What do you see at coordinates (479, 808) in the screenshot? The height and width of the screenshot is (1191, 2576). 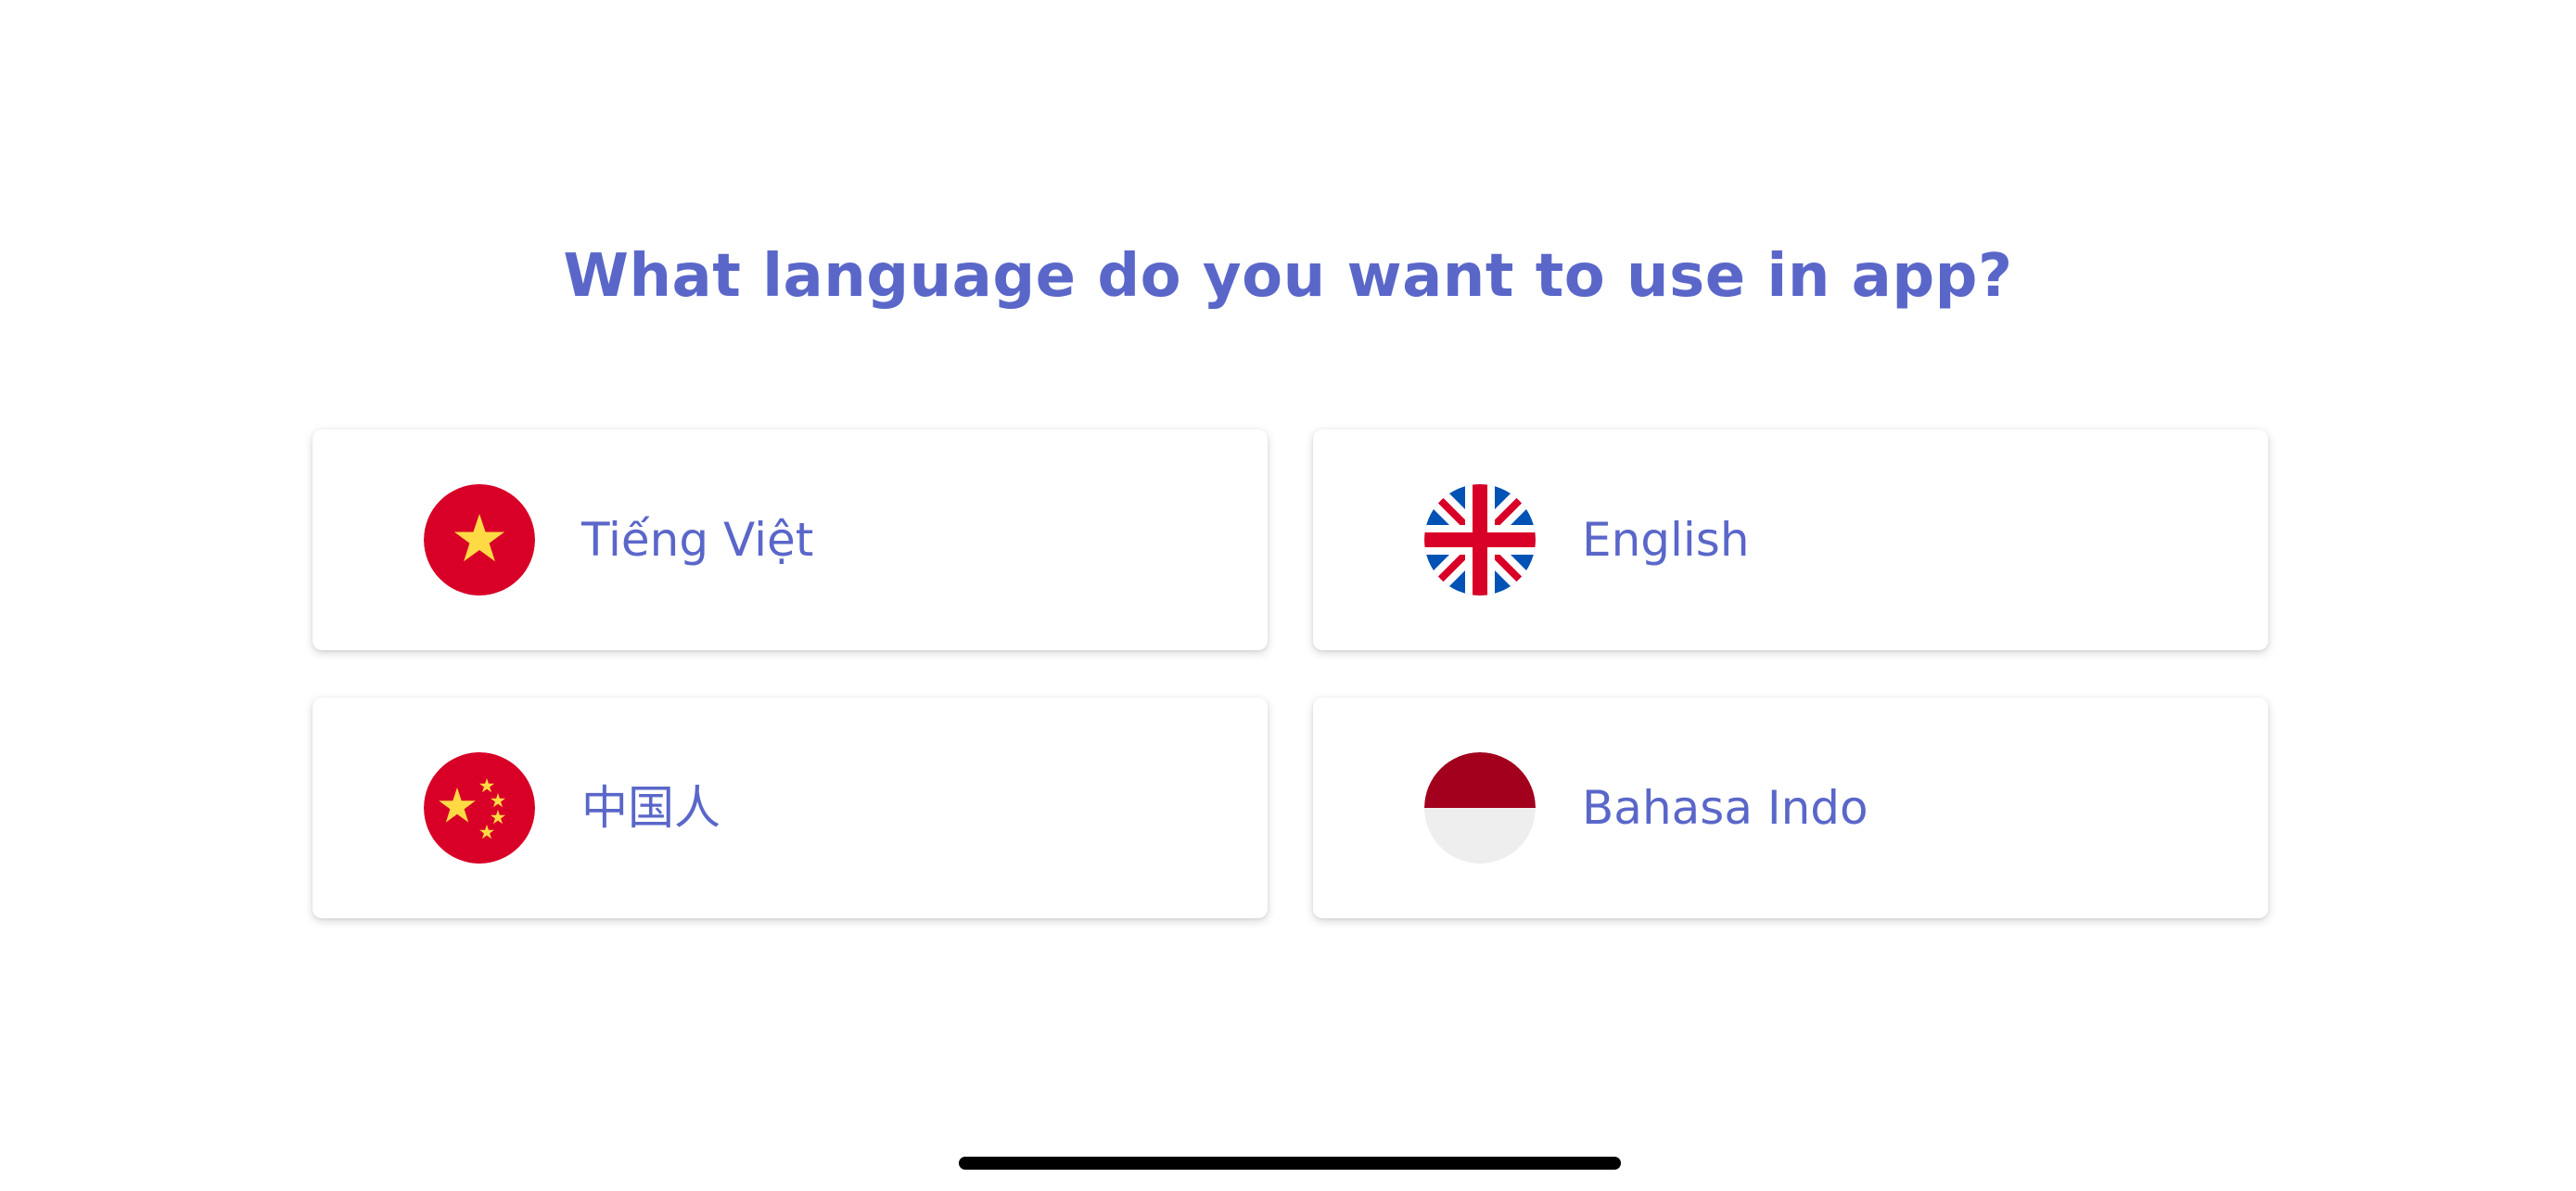 I see `china-flag-icon` at bounding box center [479, 808].